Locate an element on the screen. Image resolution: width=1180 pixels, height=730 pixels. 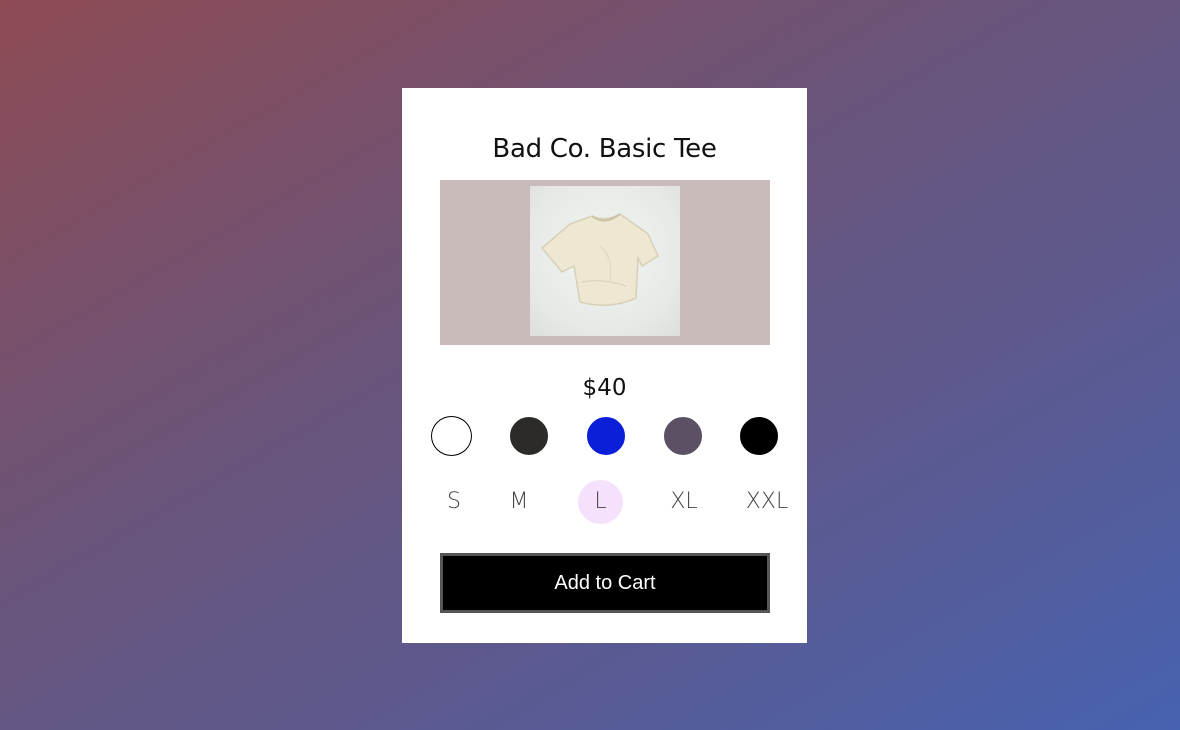
color-swatch-charcoal is located at coordinates (529, 436).